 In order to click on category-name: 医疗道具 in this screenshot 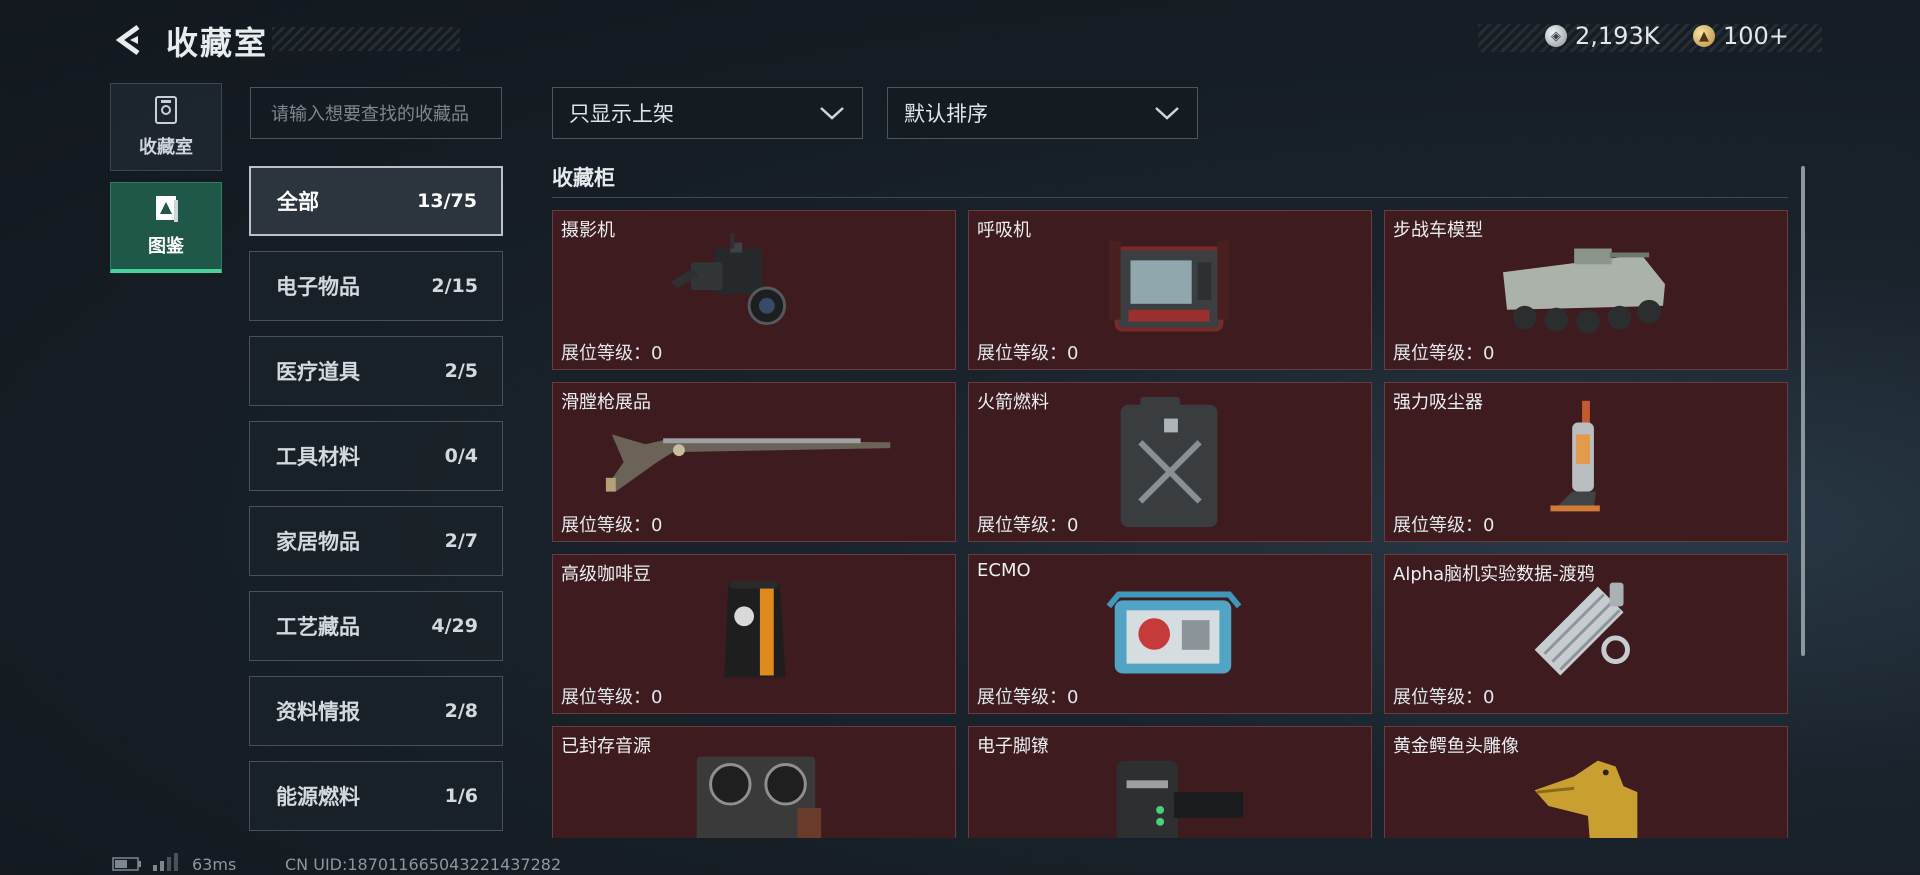, I will do `click(318, 372)`.